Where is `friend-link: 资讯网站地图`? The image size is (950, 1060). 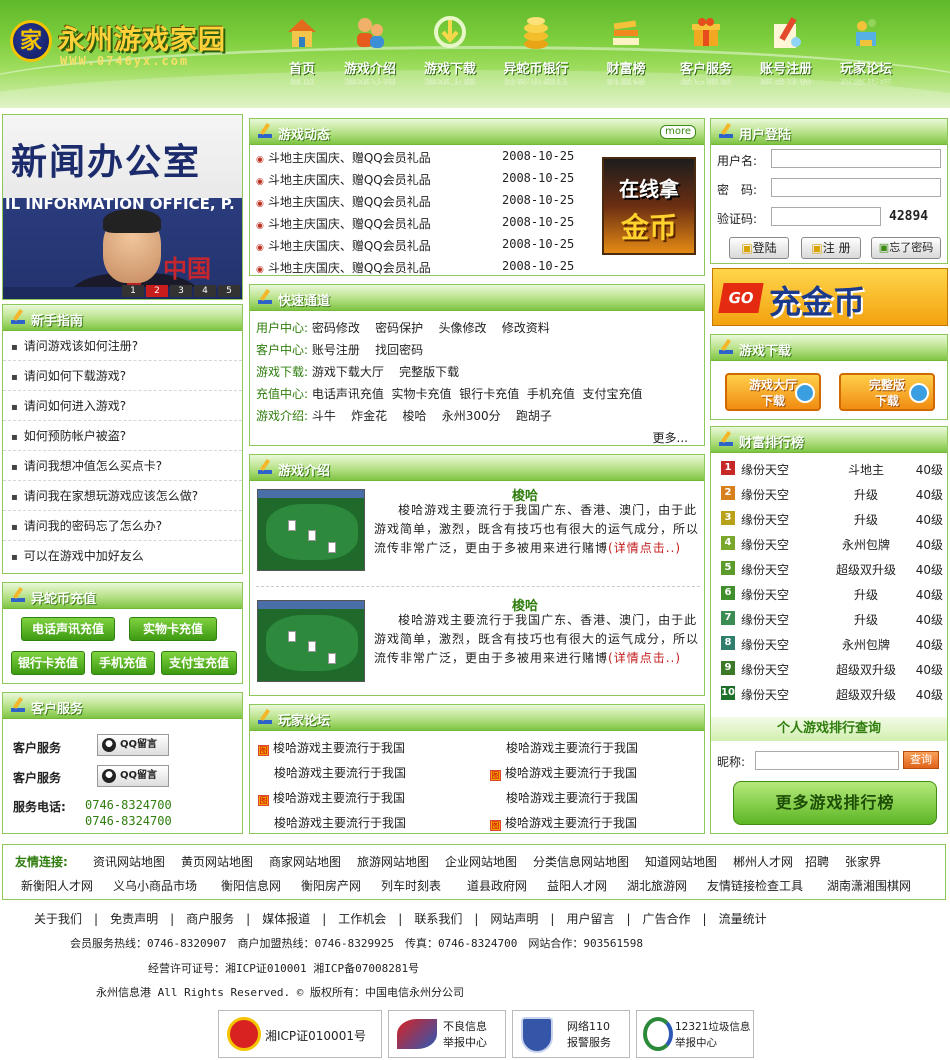 friend-link: 资讯网站地图 is located at coordinates (129, 861).